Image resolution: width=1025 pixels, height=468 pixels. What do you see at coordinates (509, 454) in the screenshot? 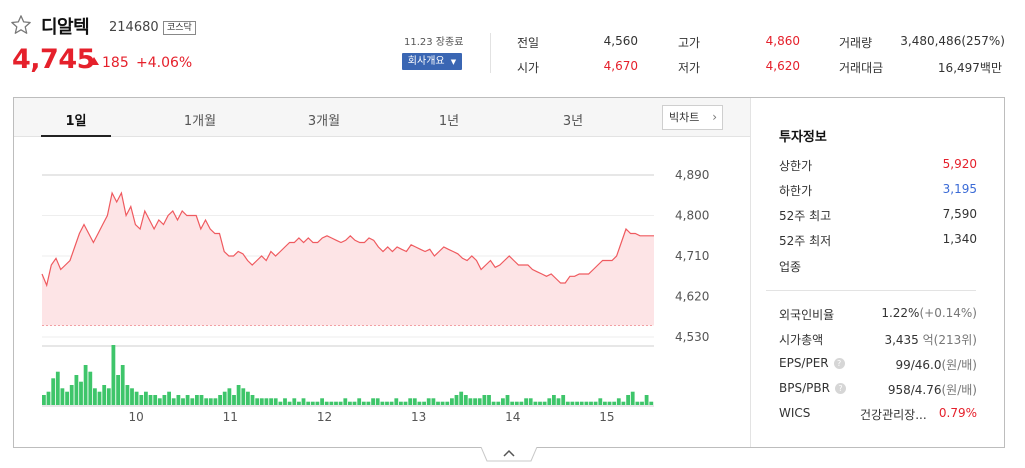
I see `collapse-handle` at bounding box center [509, 454].